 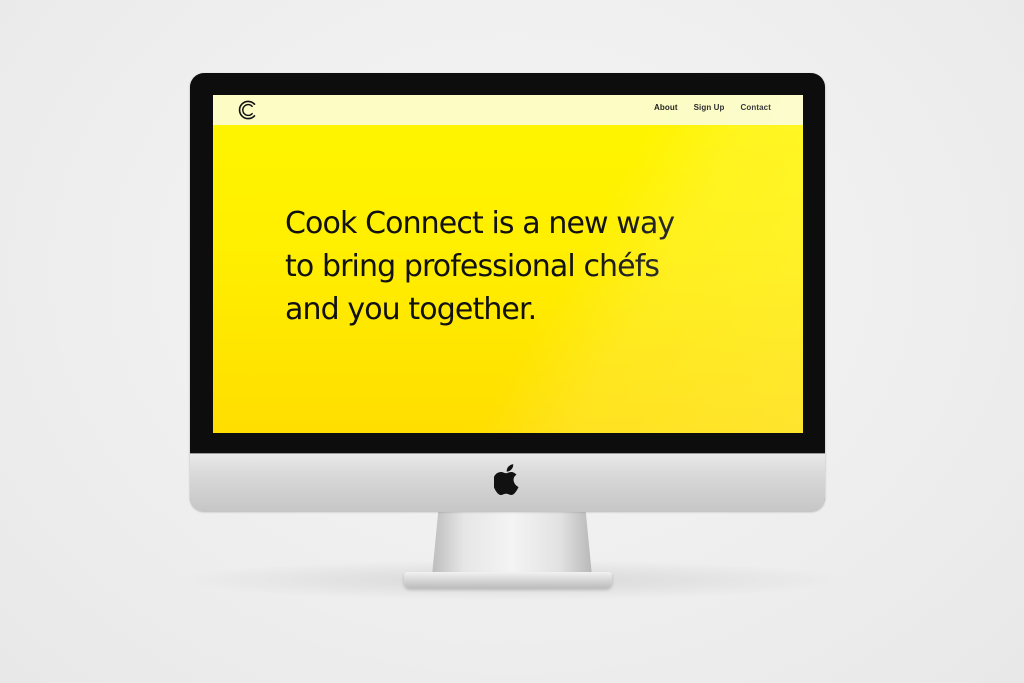 I want to click on monitor-stand, so click(x=512, y=543).